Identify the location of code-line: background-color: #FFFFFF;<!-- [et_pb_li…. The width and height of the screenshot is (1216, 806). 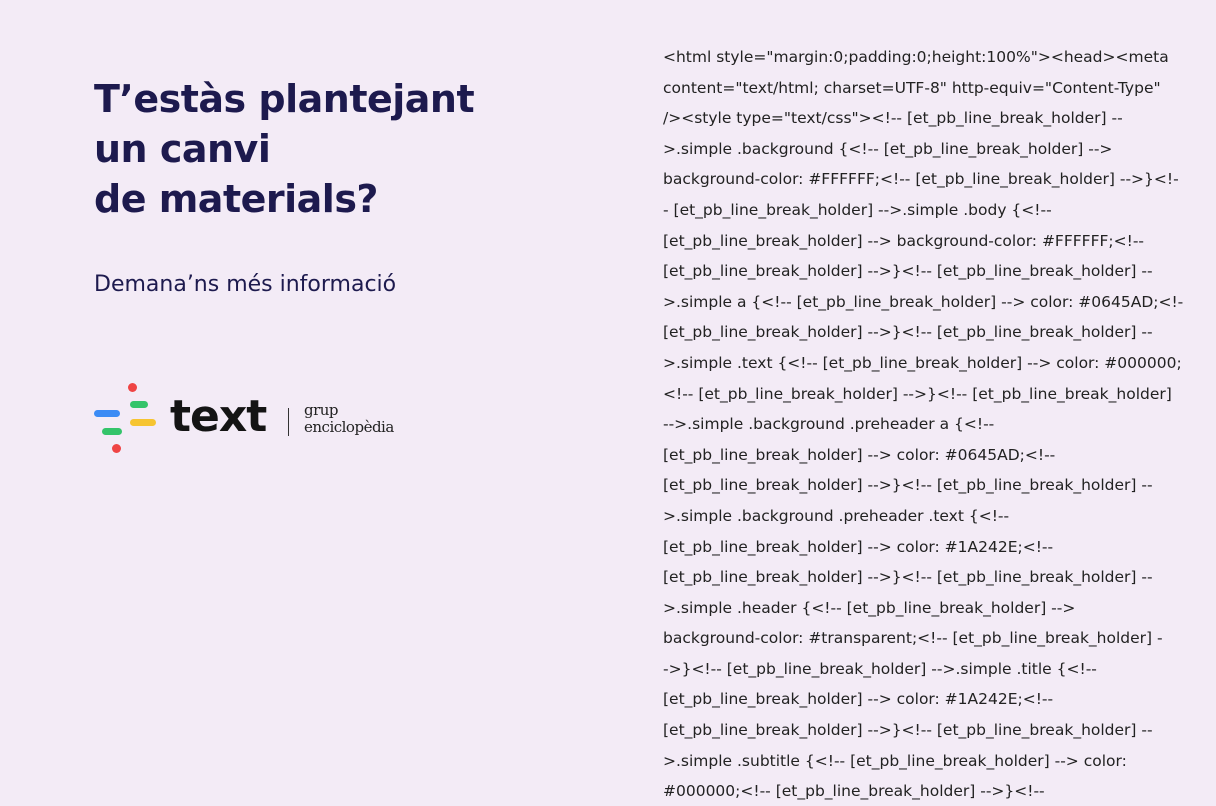
(921, 179).